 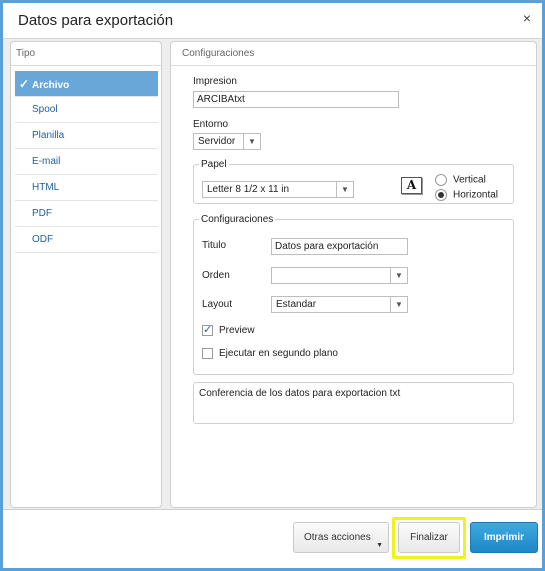 I want to click on close-icon: ×, so click(x=527, y=18).